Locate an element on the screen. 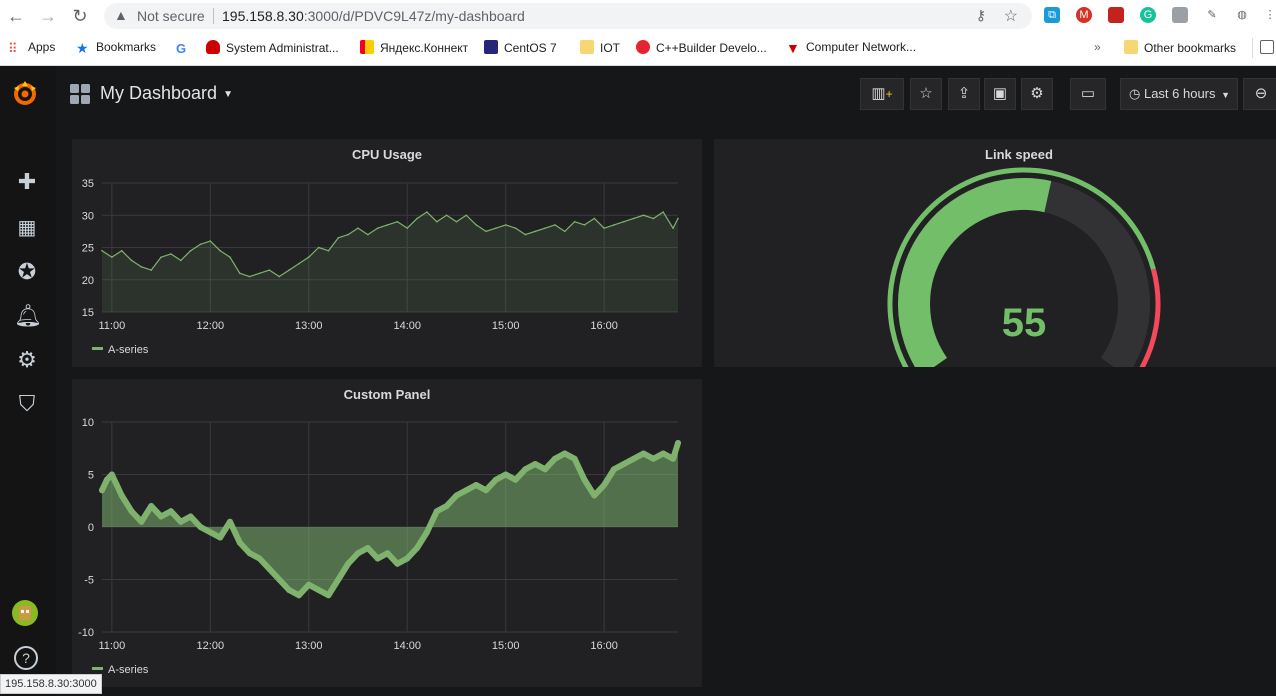  star-icon: ★ is located at coordinates (82, 48).